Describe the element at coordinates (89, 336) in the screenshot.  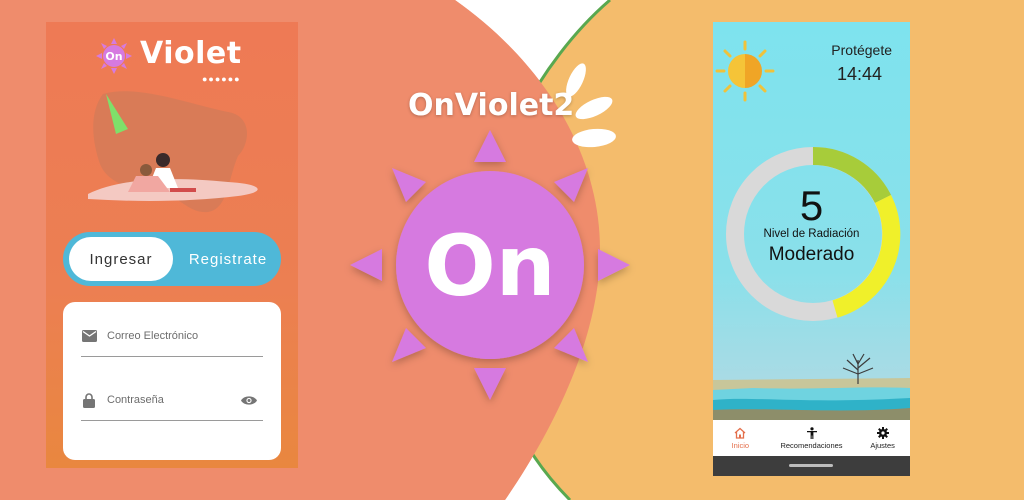
I see `mail-icon` at that location.